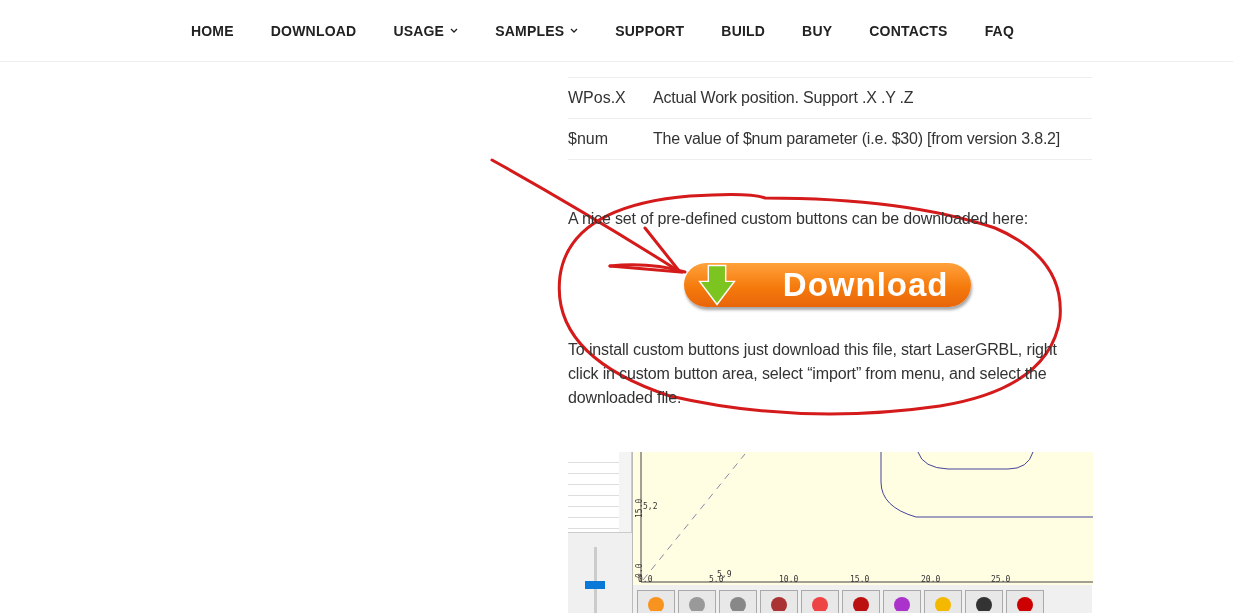  I want to click on nav-link: BUY, so click(817, 30).